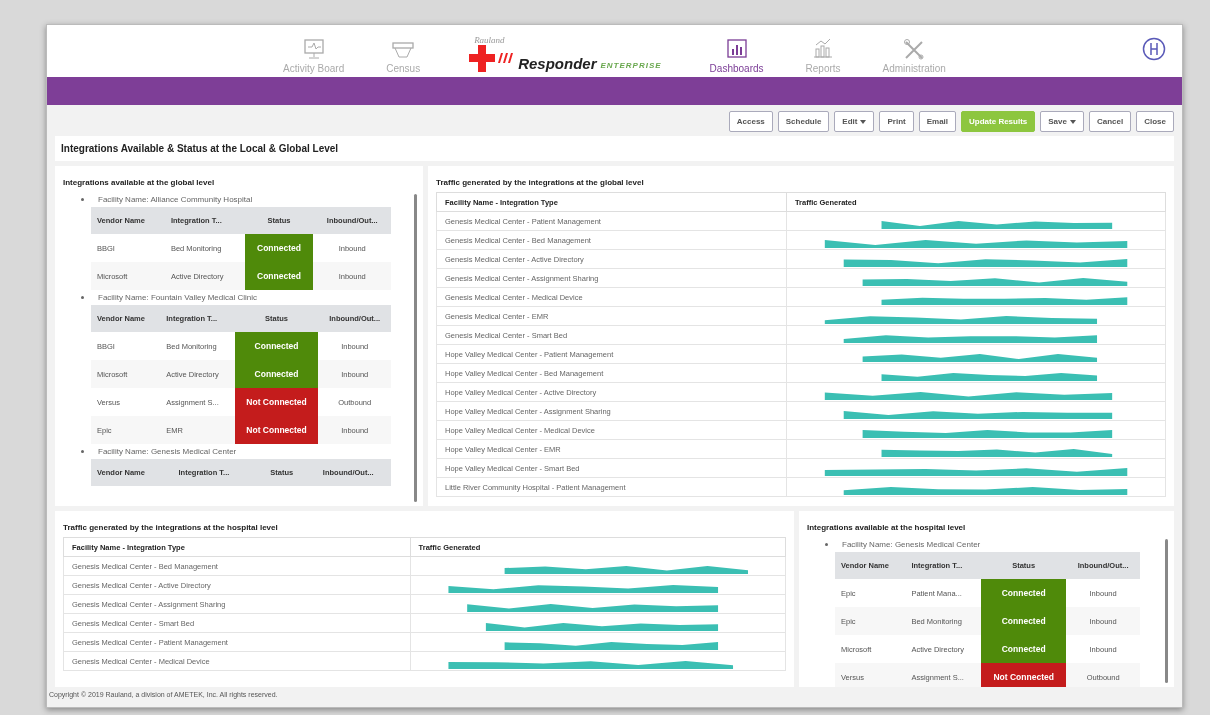 The height and width of the screenshot is (715, 1210). I want to click on facility-name: Facility Name: Alliance Community Hospital, so click(175, 199).